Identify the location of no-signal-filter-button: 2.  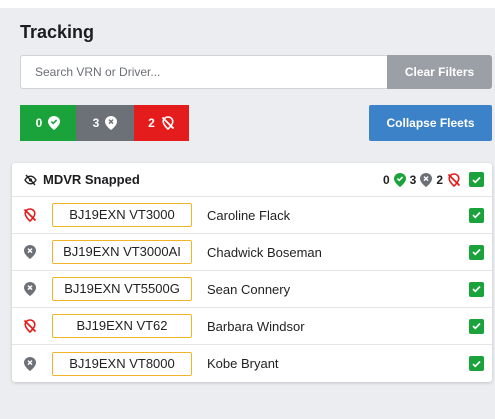
(161, 123).